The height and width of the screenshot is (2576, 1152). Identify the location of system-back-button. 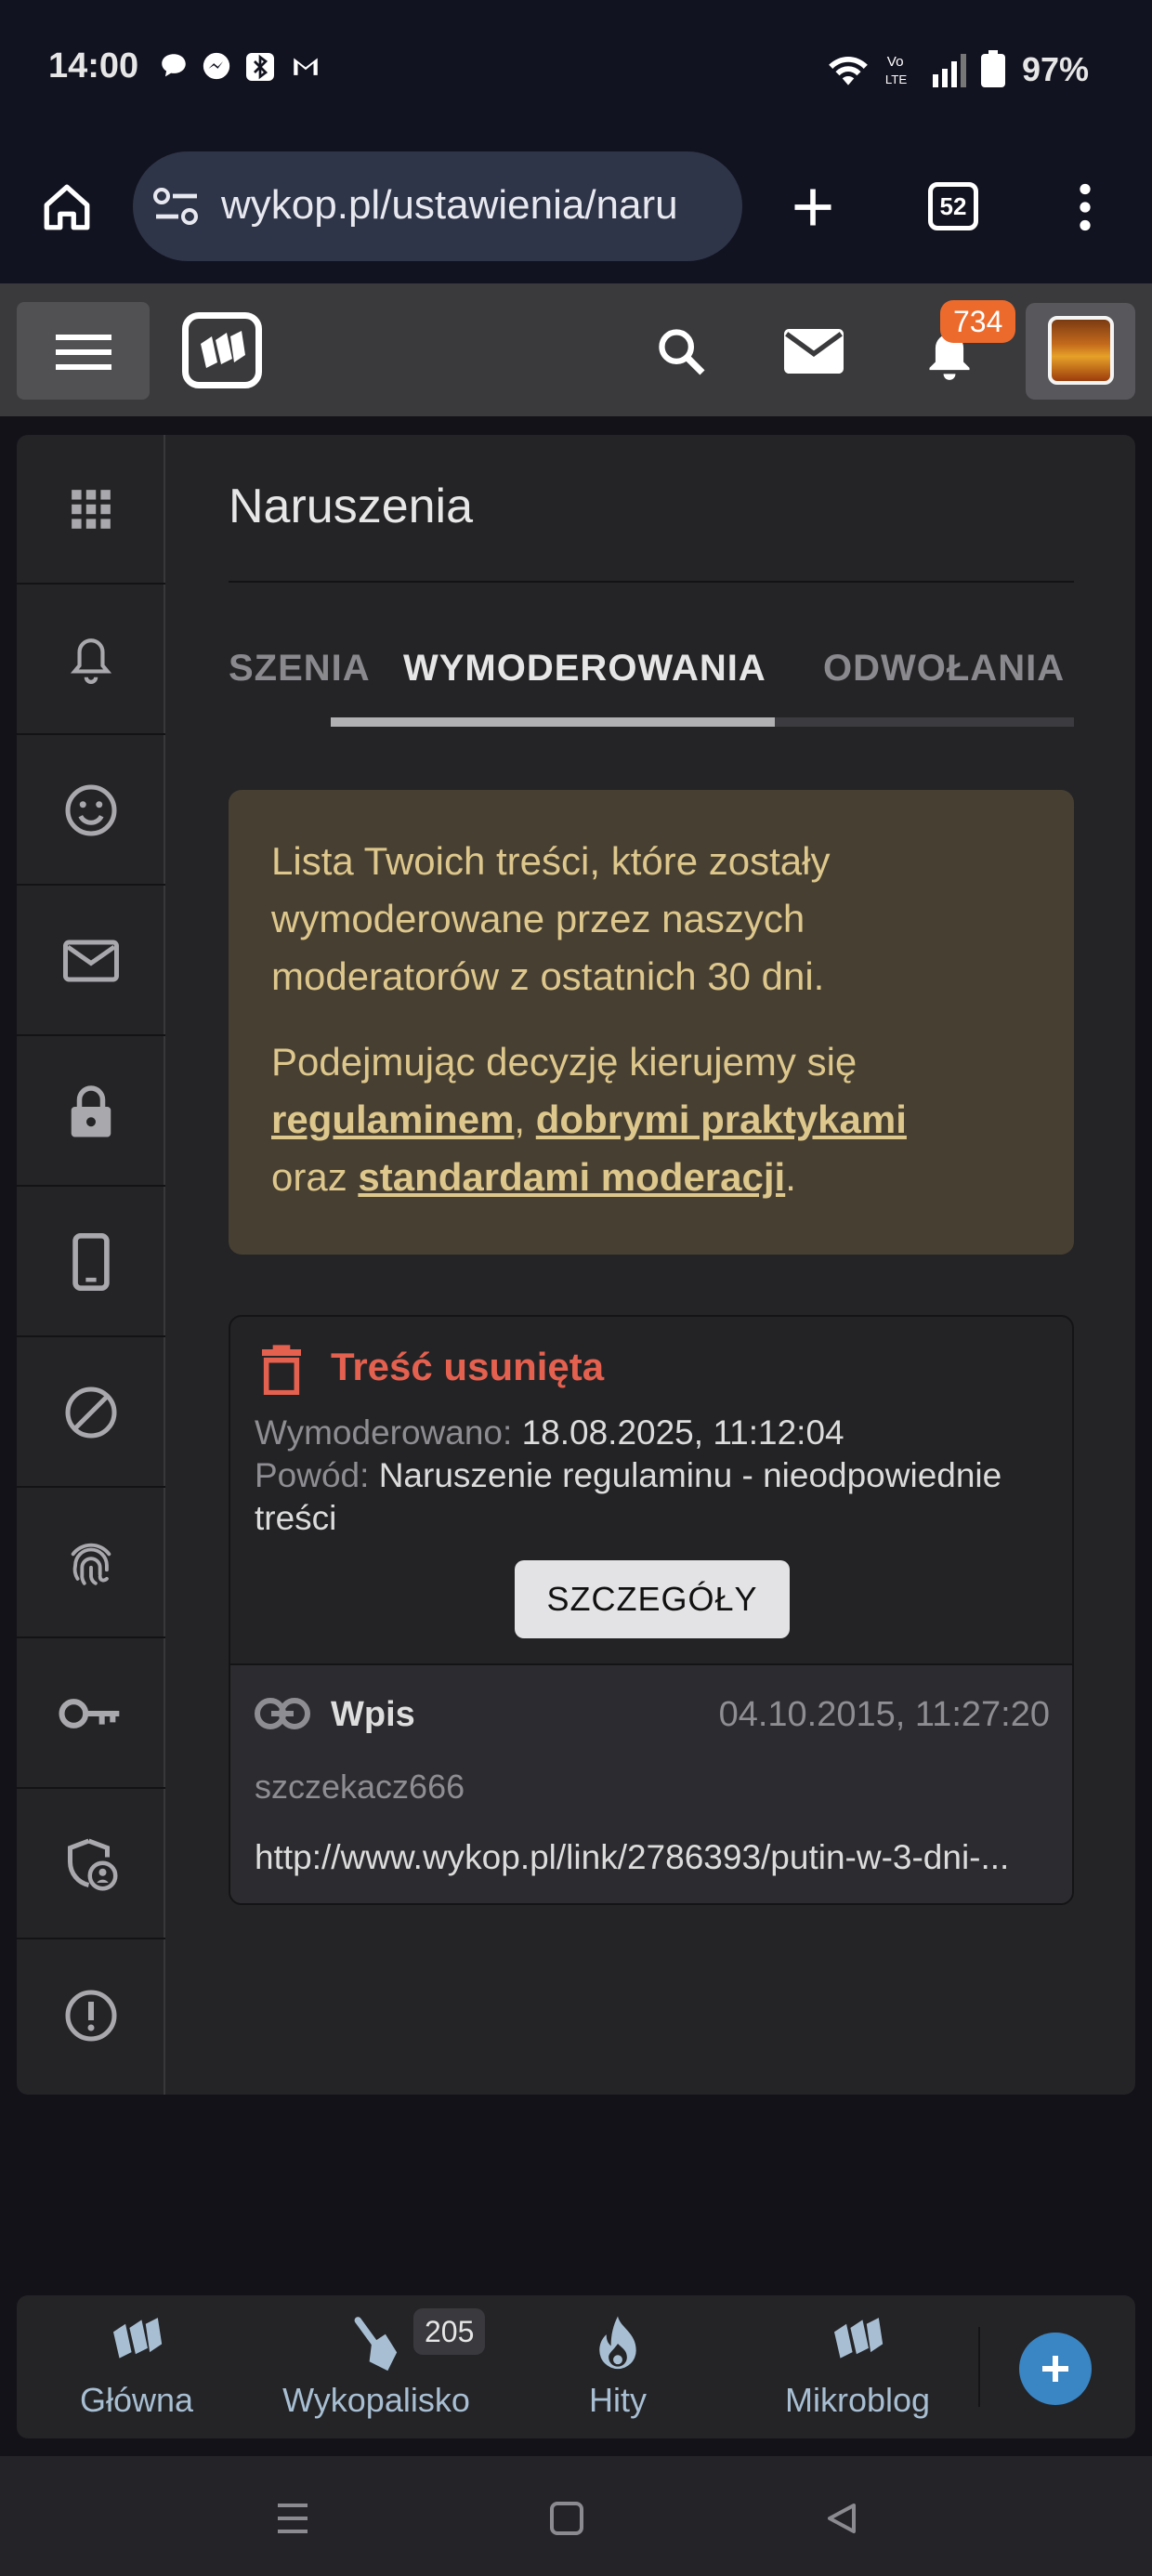
(840, 2518).